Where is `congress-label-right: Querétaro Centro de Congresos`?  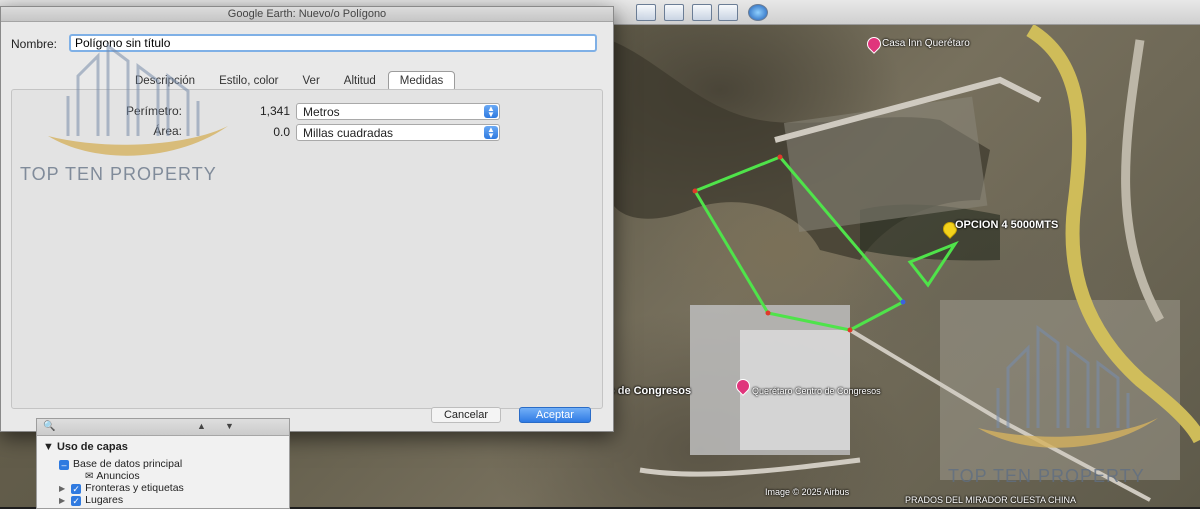
congress-label-right: Querétaro Centro de Congresos is located at coordinates (816, 391).